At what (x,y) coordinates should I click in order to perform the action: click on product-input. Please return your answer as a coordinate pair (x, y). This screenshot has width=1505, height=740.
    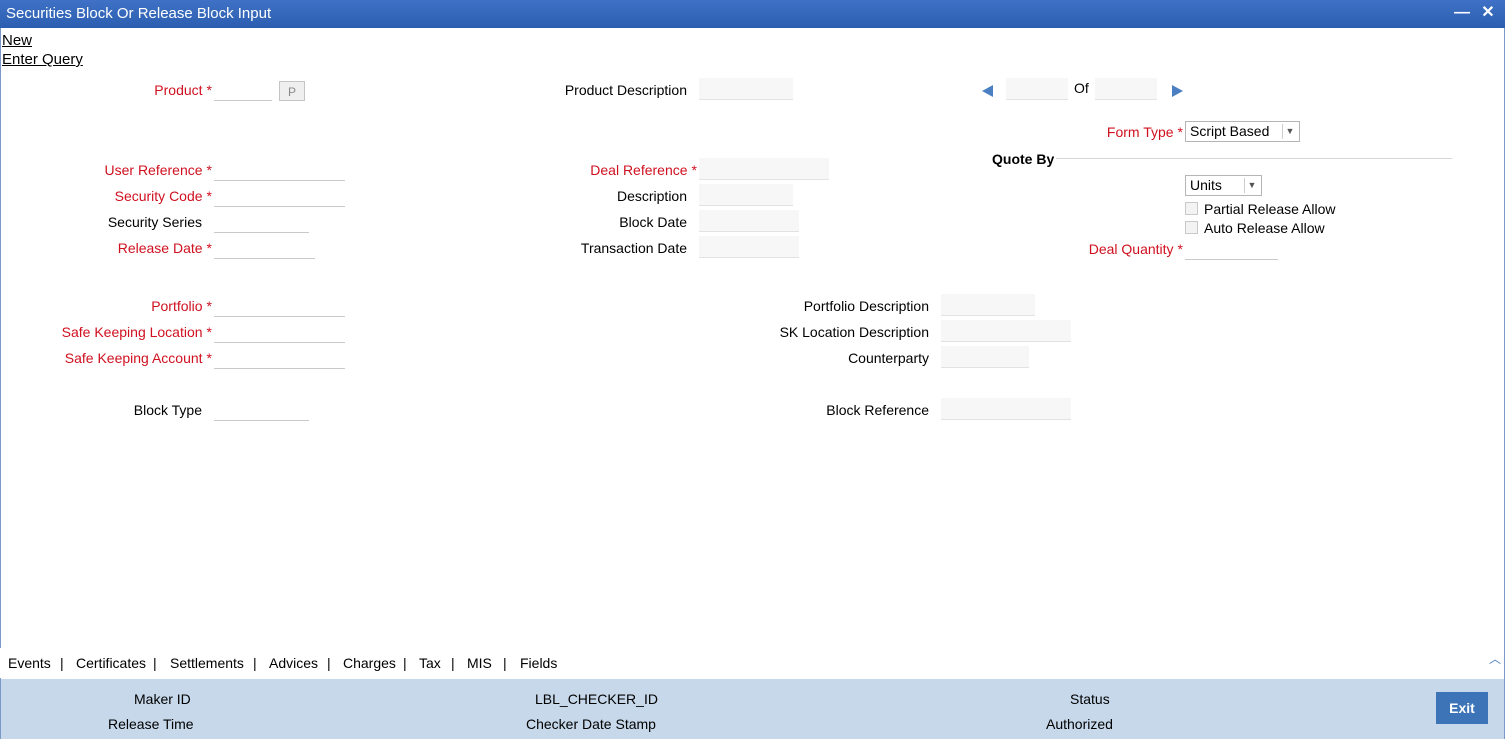
    Looking at the image, I should click on (243, 90).